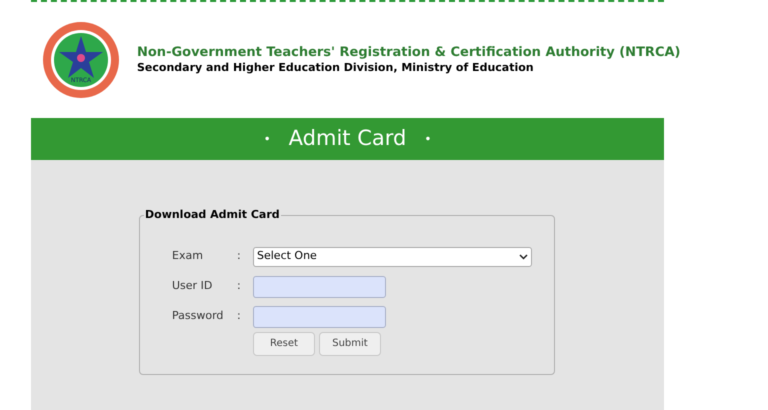 This screenshot has height=410, width=768. What do you see at coordinates (350, 344) in the screenshot?
I see `form-button: Submit` at bounding box center [350, 344].